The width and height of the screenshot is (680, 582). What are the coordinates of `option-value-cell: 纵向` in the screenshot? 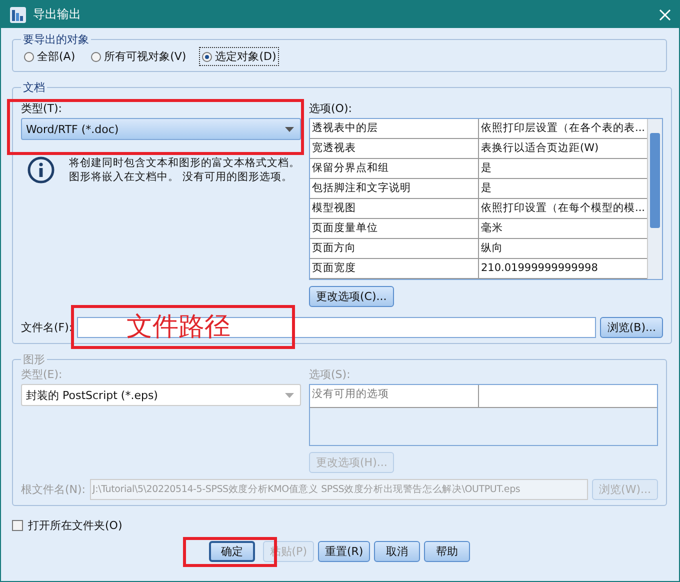 It's located at (563, 248).